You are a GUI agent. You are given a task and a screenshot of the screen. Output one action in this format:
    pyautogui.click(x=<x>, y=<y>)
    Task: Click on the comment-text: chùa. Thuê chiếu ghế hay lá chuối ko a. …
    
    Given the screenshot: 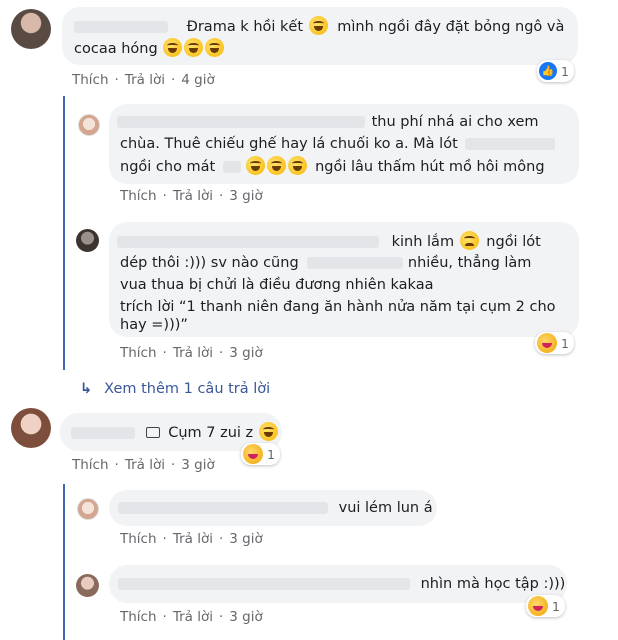 What is the action you would take?
    pyautogui.click(x=289, y=144)
    